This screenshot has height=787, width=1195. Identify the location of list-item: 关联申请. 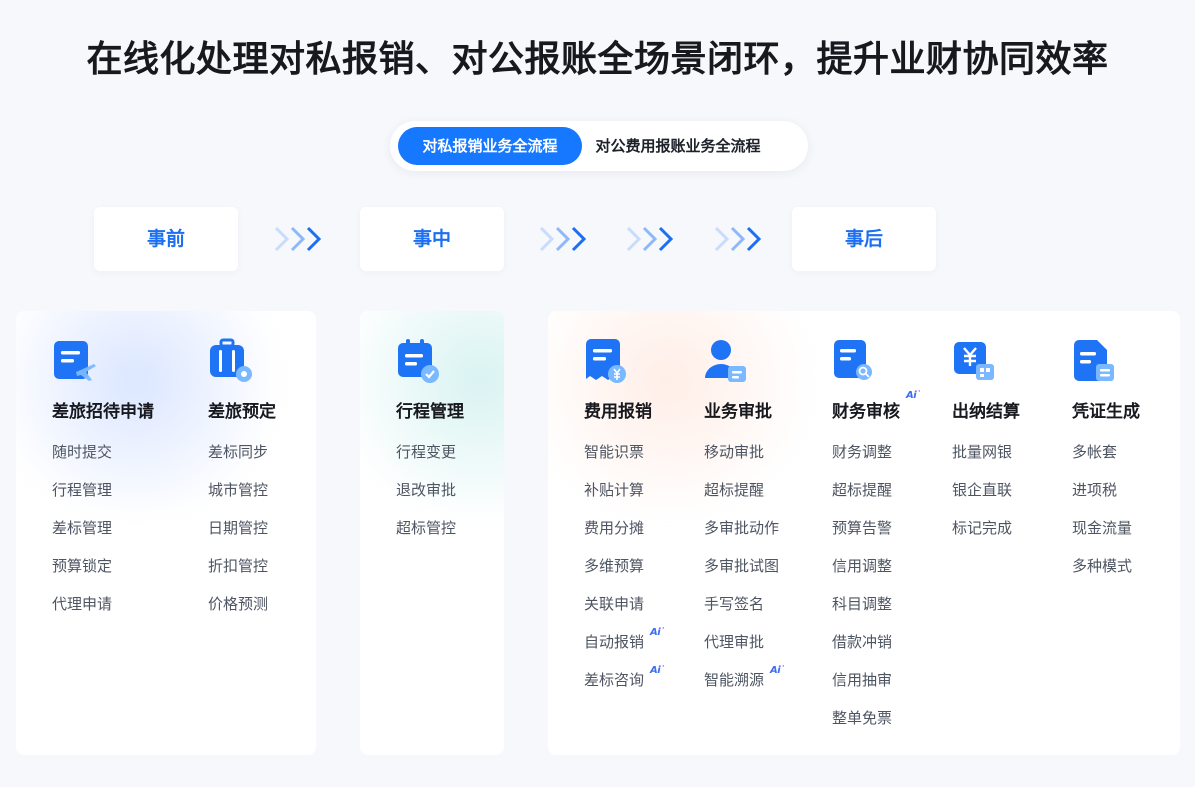
(614, 612).